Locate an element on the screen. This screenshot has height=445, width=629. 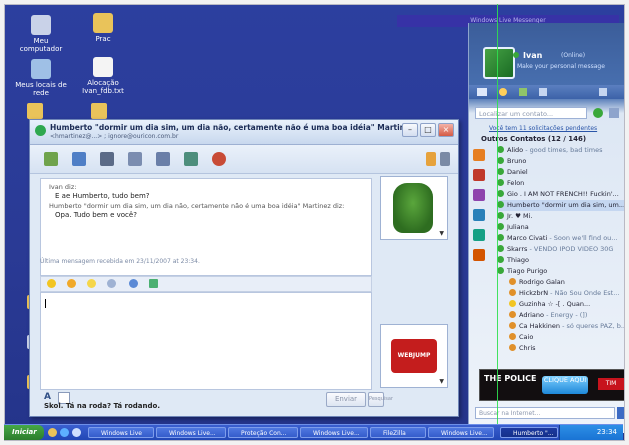
music-icon is located at coordinates (479, 195).